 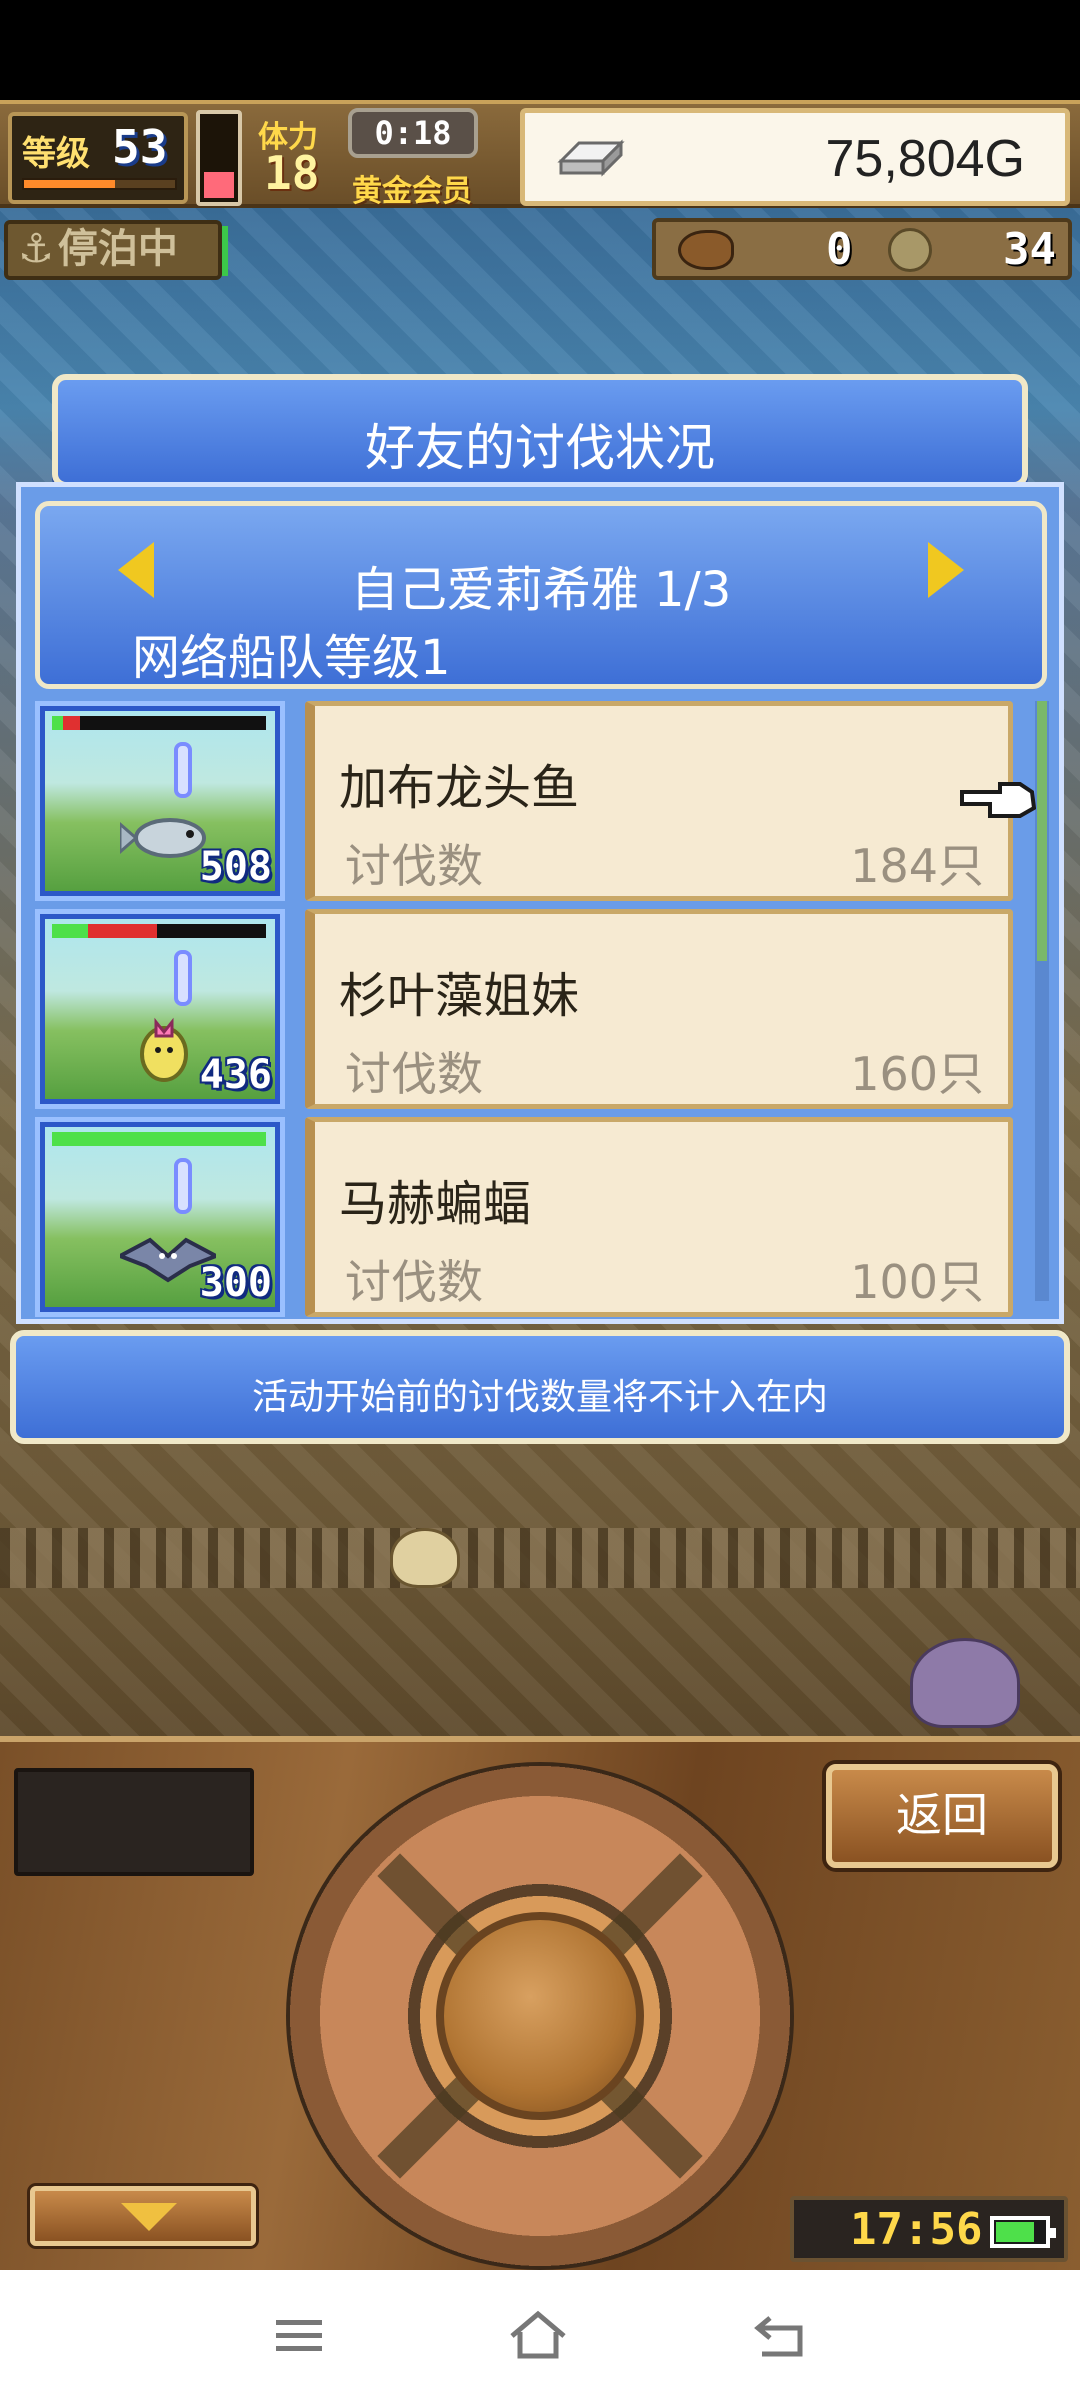 What do you see at coordinates (917, 866) in the screenshot?
I see `kill-count-value: 184只` at bounding box center [917, 866].